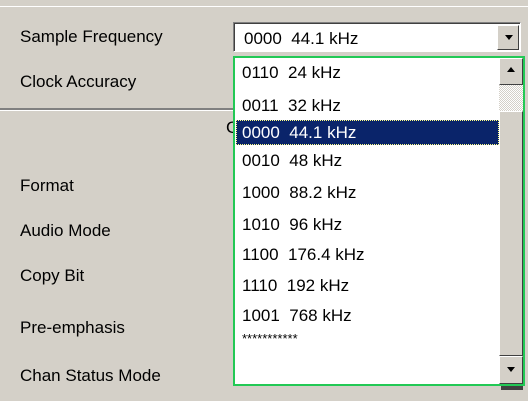 The height and width of the screenshot is (401, 528). Describe the element at coordinates (78, 81) in the screenshot. I see `clock-accuracy-label: Clock Accuracy` at that location.